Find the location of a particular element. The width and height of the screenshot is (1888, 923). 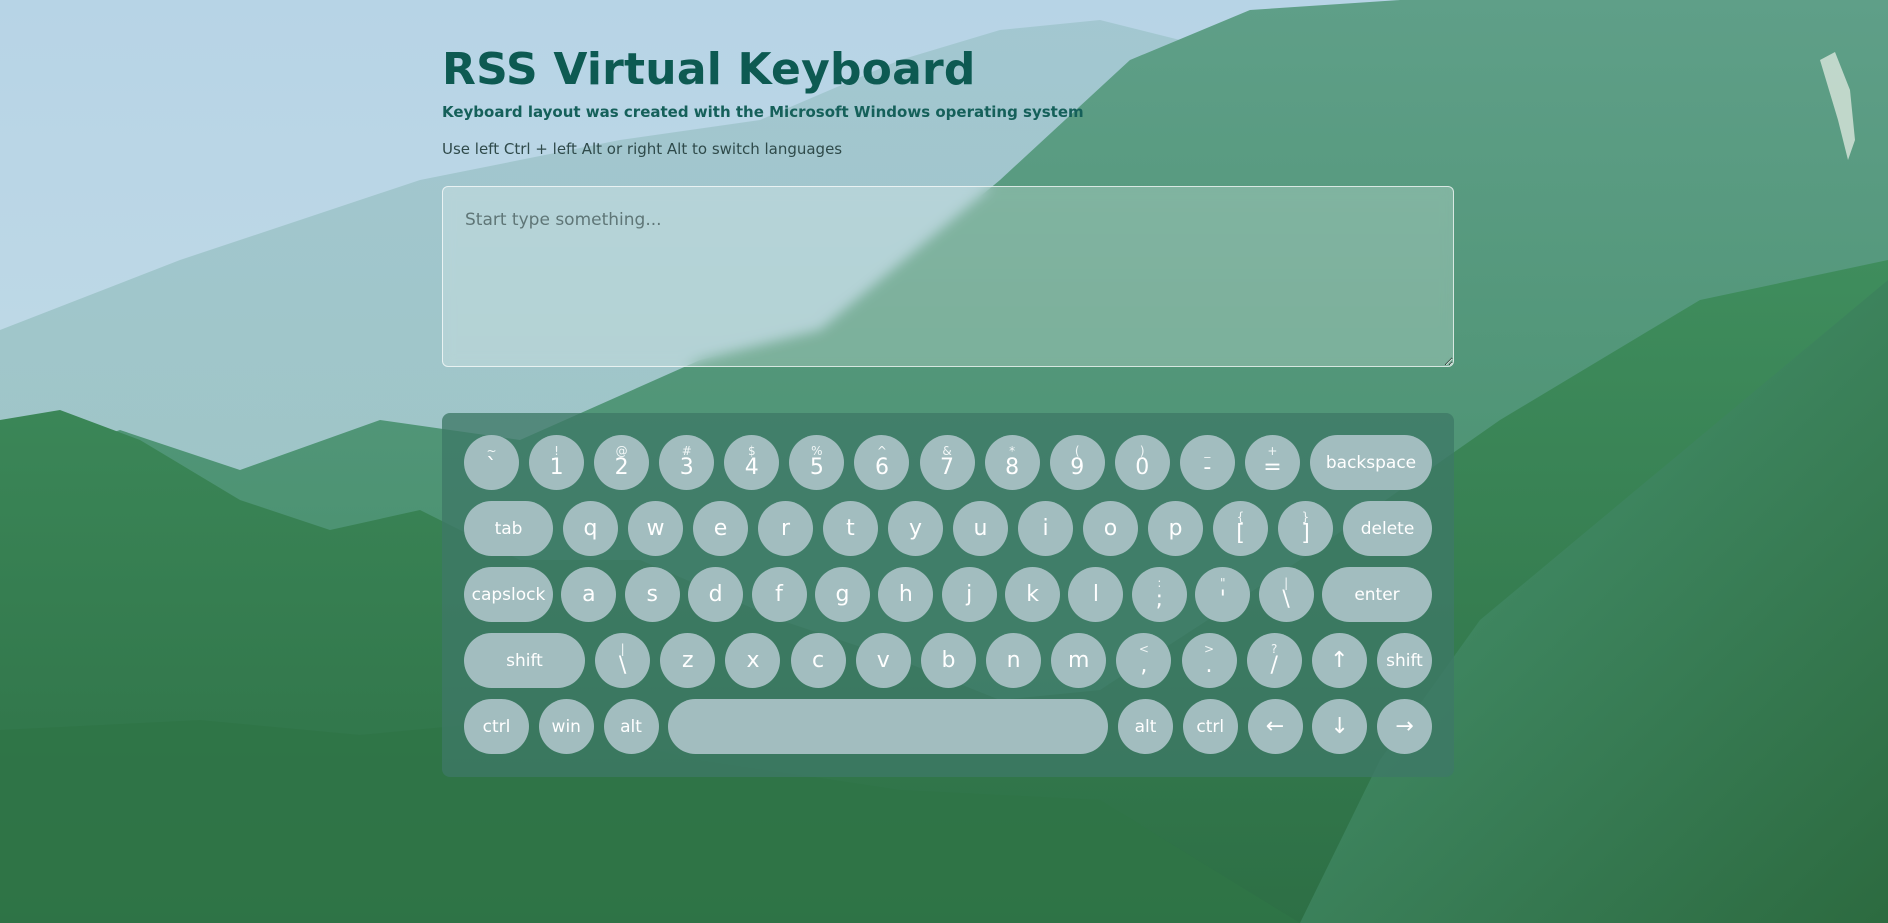

key-label: 9 is located at coordinates (1077, 467).